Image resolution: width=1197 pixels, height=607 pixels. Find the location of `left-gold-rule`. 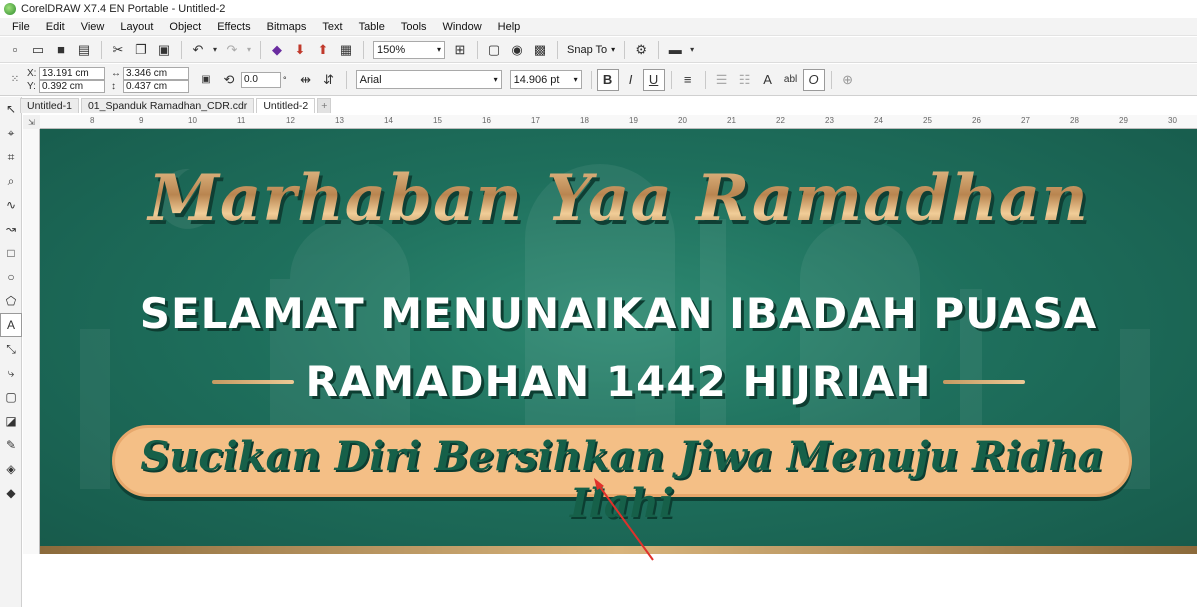

left-gold-rule is located at coordinates (252, 381).